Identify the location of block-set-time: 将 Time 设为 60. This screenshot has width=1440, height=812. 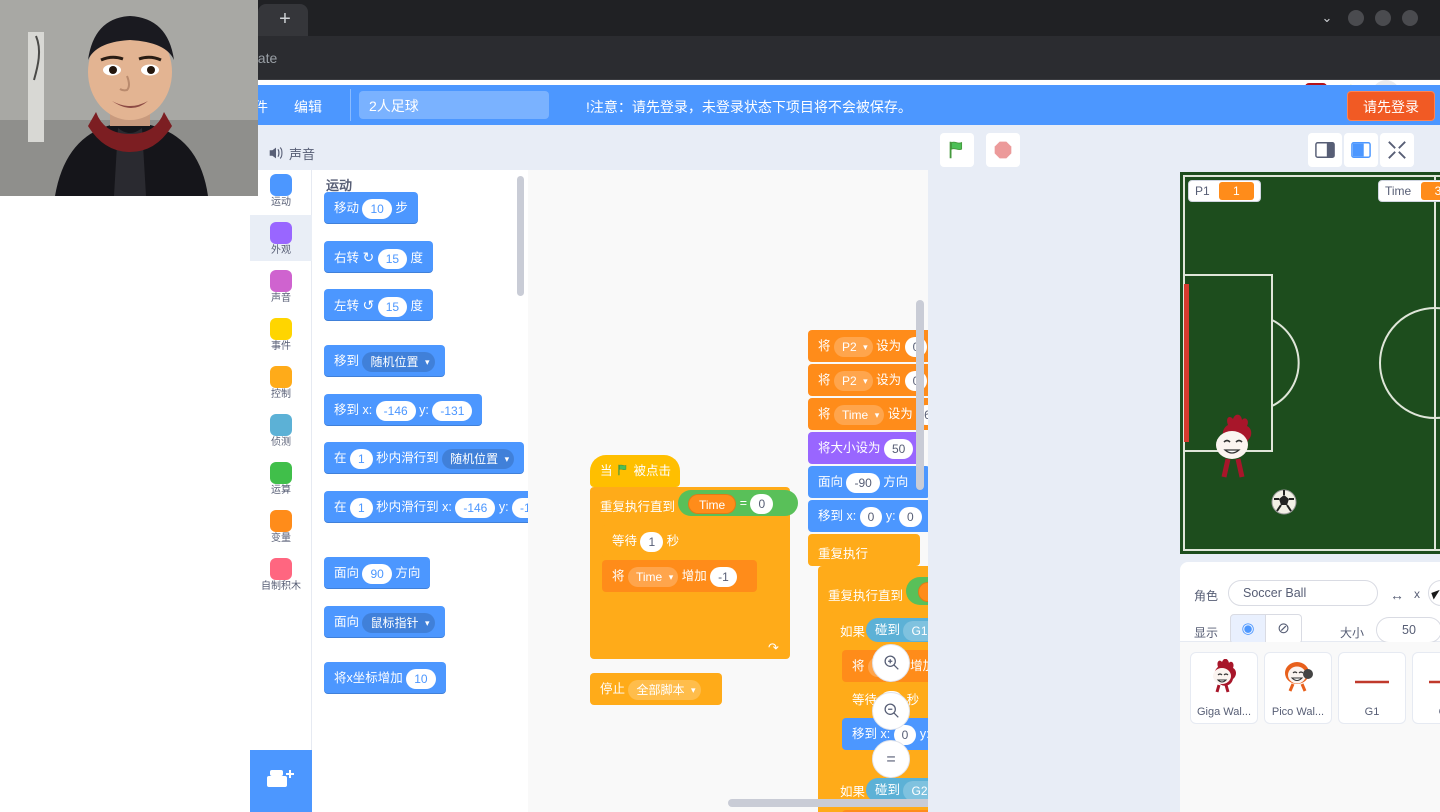
(868, 414).